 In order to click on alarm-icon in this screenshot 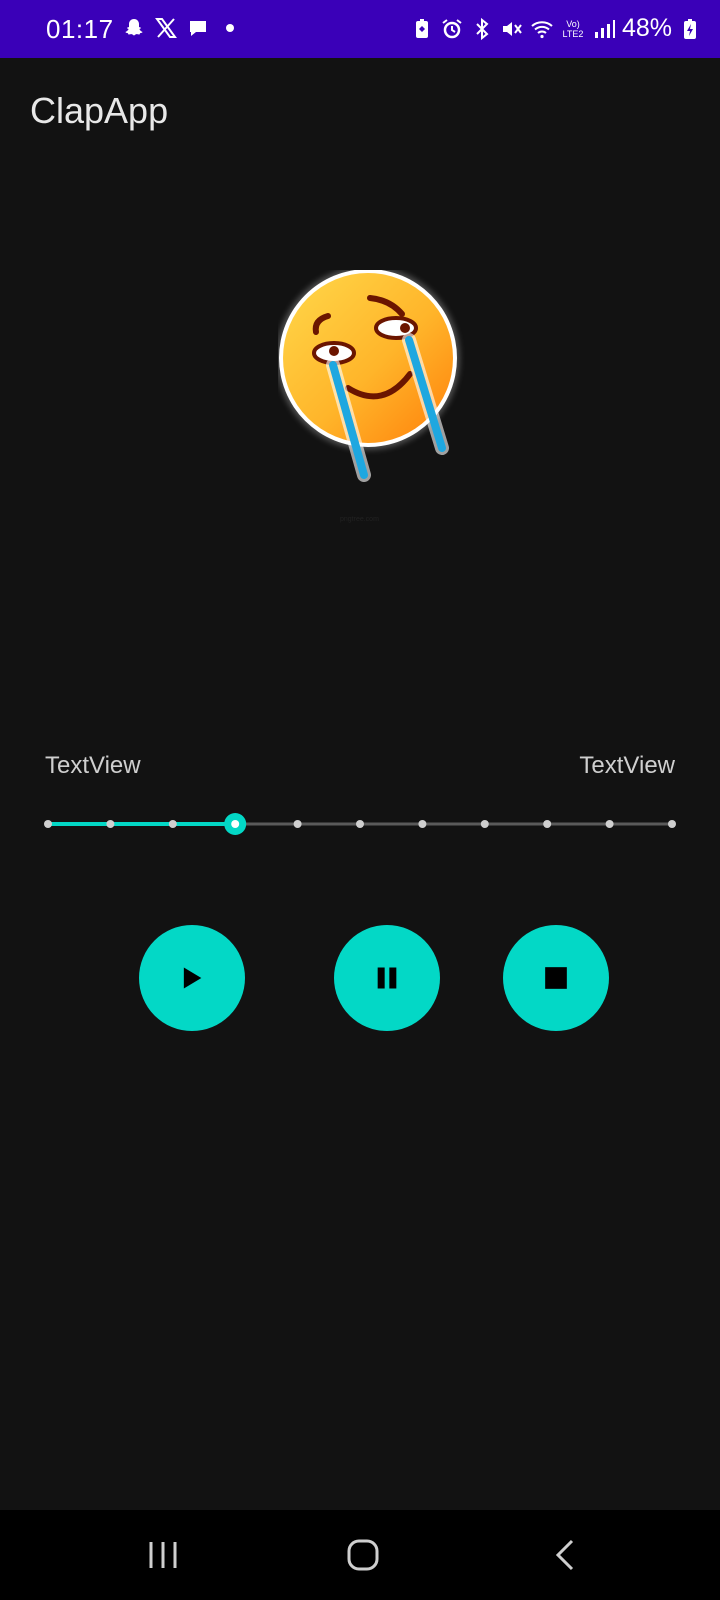, I will do `click(452, 28)`.